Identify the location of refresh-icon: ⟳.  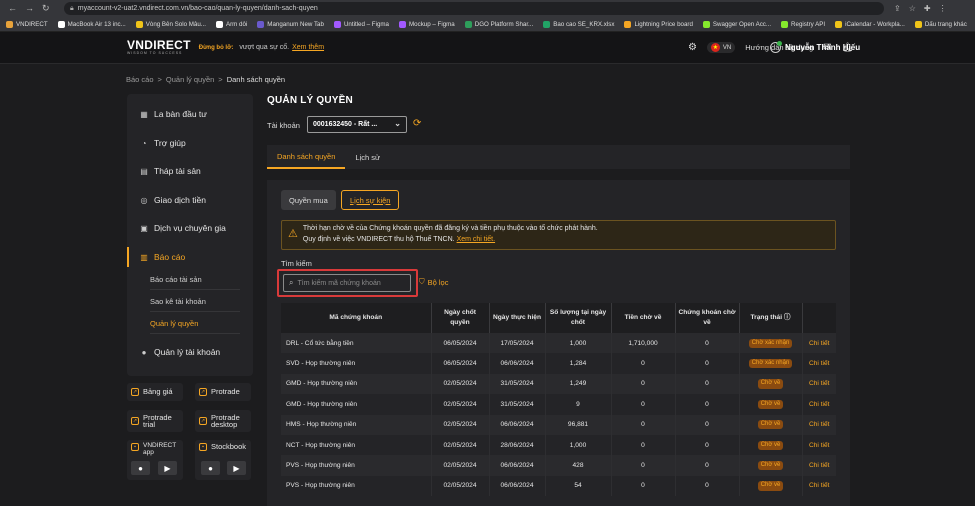
(417, 123).